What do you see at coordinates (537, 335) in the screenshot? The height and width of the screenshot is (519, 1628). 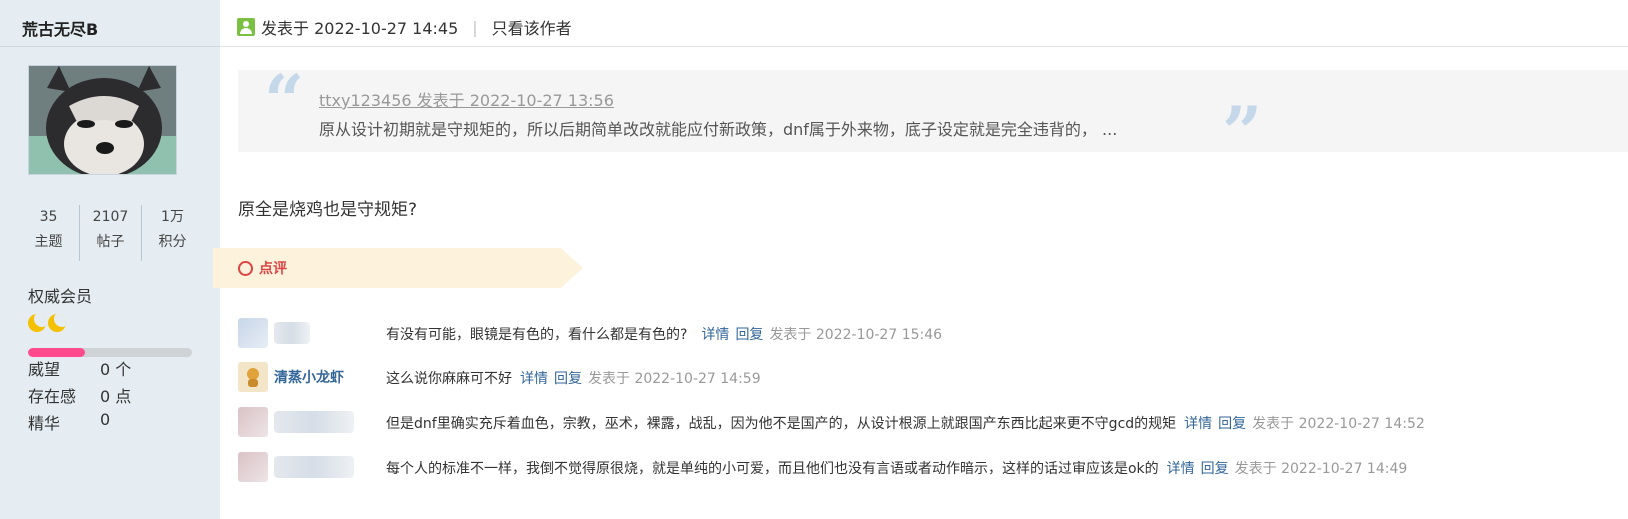 I see `comment-text: 有没有可能，眼镜是有色的，看什么都是有色的?` at bounding box center [537, 335].